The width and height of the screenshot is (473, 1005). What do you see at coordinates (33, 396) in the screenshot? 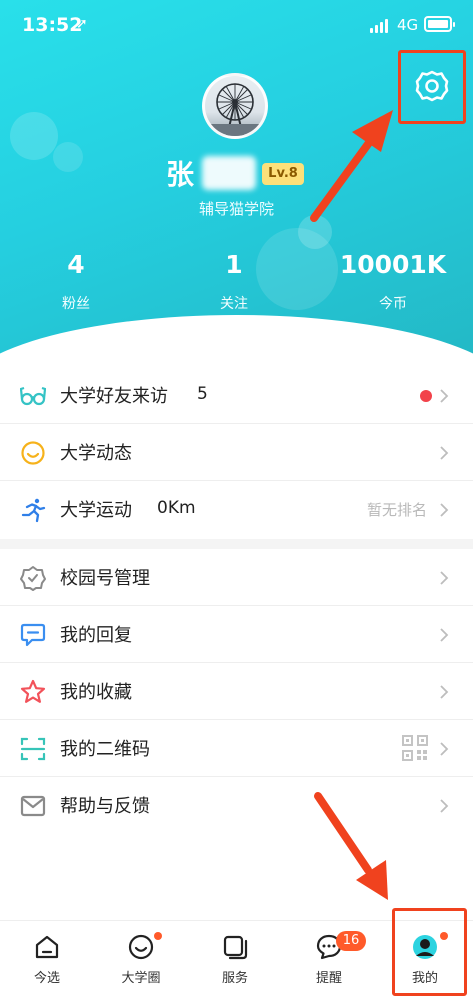
I see `glasses-icon` at bounding box center [33, 396].